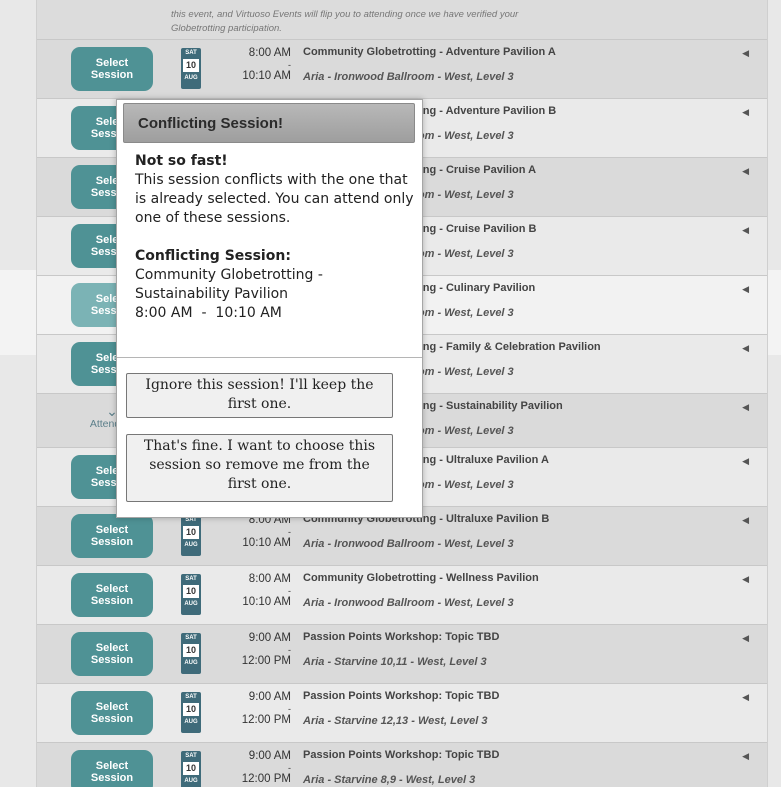 This screenshot has width=781, height=787. What do you see at coordinates (256, 591) in the screenshot?
I see `session-times: 8:00 AM-10:10 AM` at bounding box center [256, 591].